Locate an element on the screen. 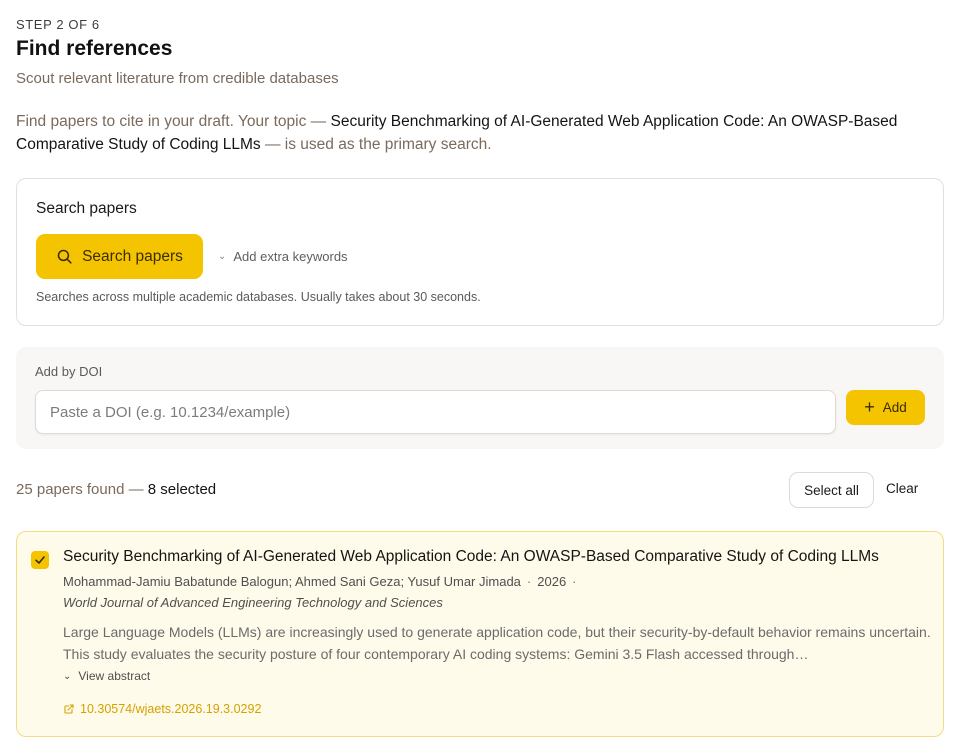  add-extra-keywords-toggle: ⌄ Add extra keywords is located at coordinates (283, 256).